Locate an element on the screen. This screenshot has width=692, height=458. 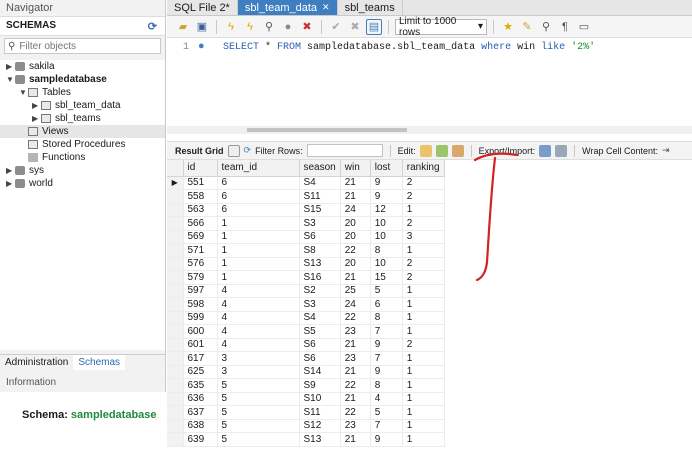
cell-team_id: 5 is located at coordinates (258, 412).